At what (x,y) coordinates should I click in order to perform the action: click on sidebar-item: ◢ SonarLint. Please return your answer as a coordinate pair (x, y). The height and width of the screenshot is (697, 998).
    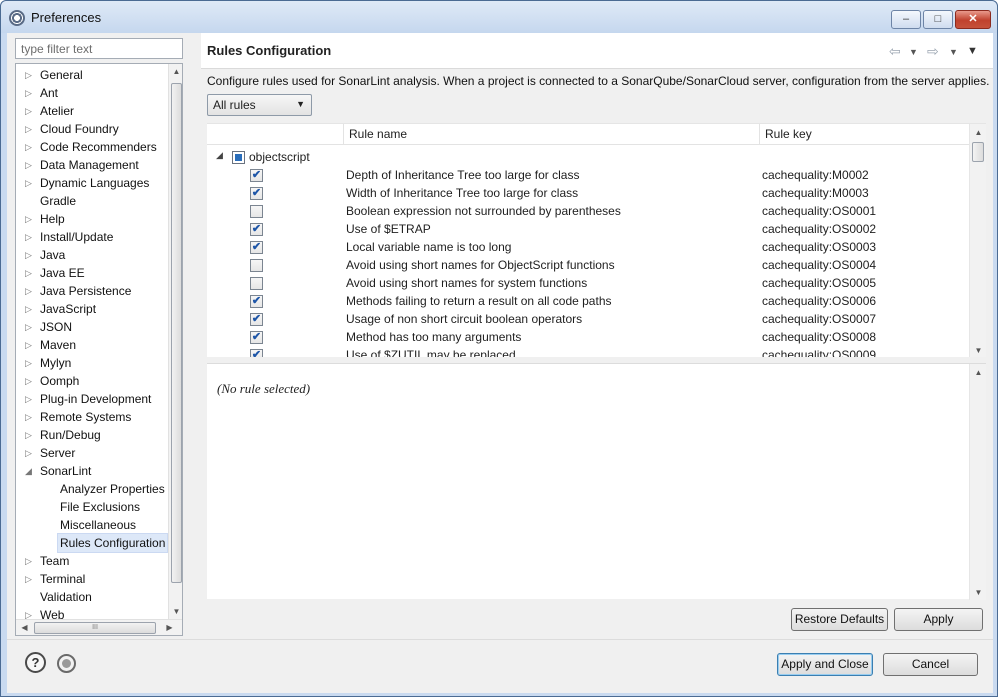
    Looking at the image, I should click on (96, 471).